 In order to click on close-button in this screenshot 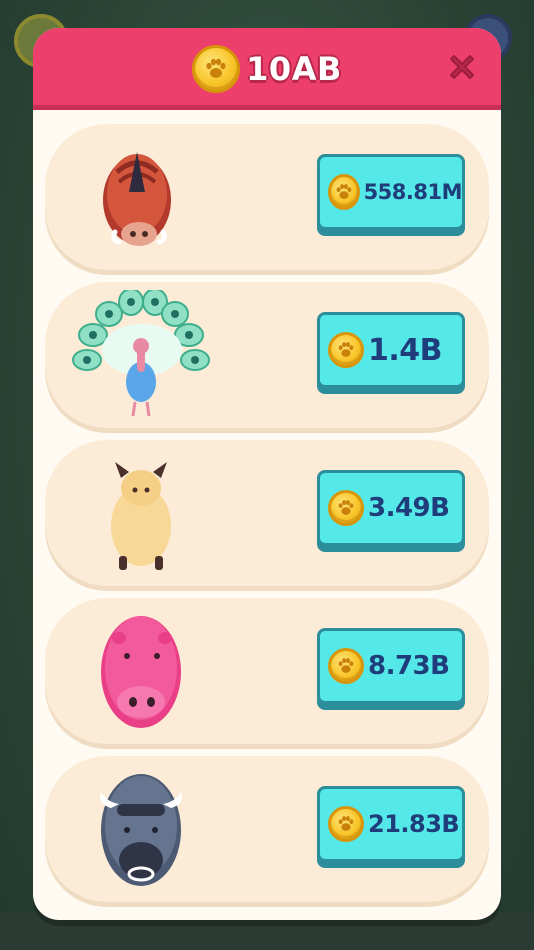, I will do `click(462, 67)`.